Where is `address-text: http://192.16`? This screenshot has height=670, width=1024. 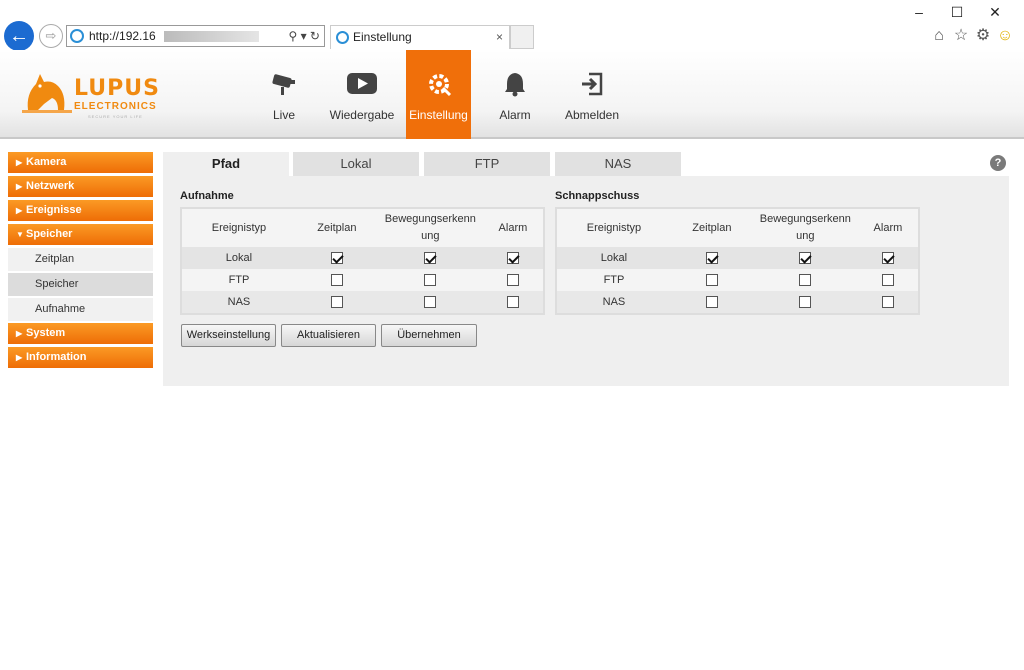
address-text: http://192.16 is located at coordinates (122, 36).